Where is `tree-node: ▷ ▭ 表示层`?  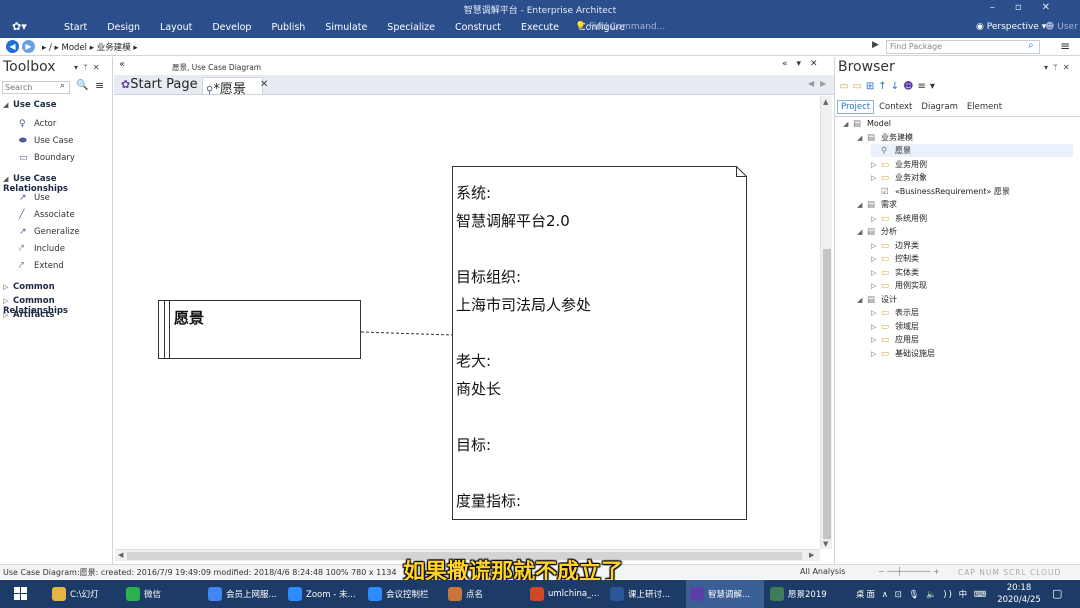
tree-node: ▷ ▭ 表示层 is located at coordinates (972, 312).